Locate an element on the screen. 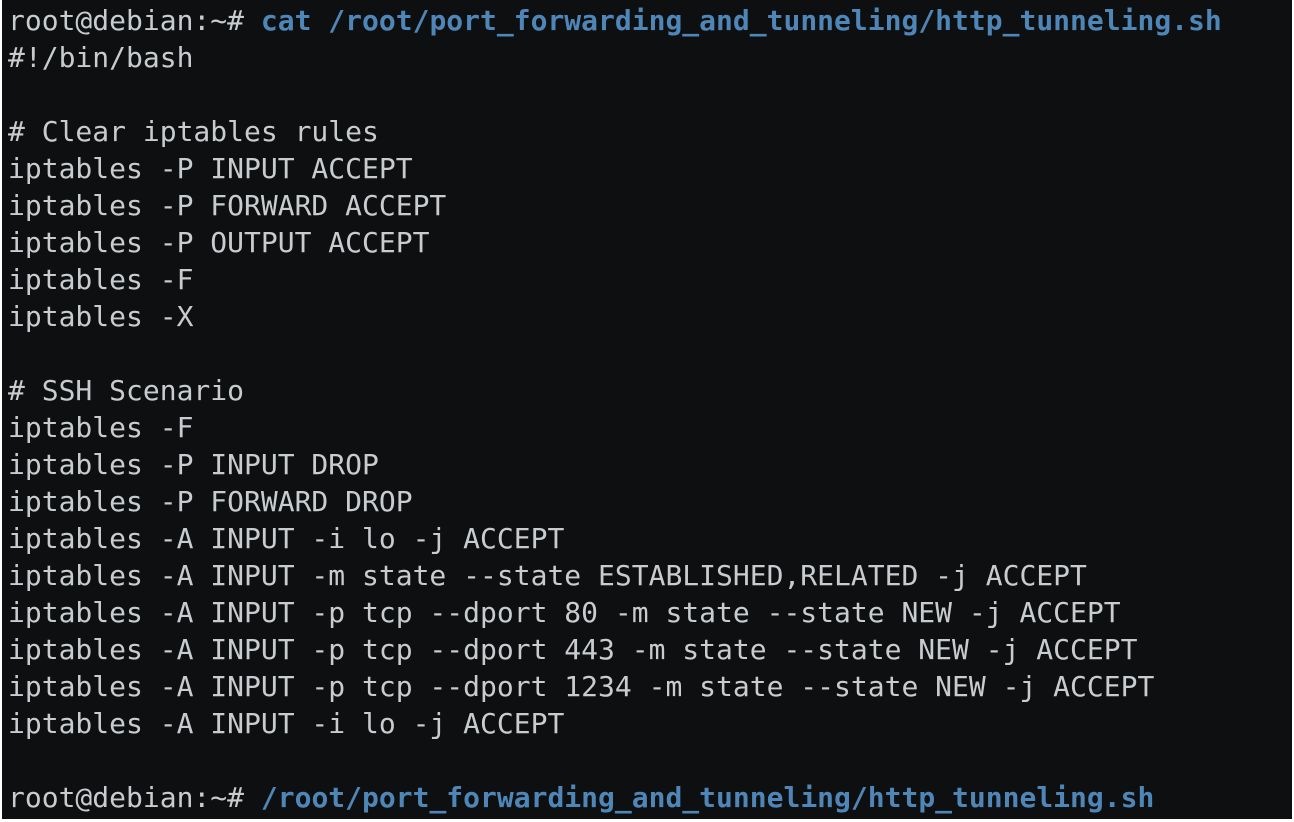  output-line: iptables -P FORWARD ACCEPT is located at coordinates (227, 205).